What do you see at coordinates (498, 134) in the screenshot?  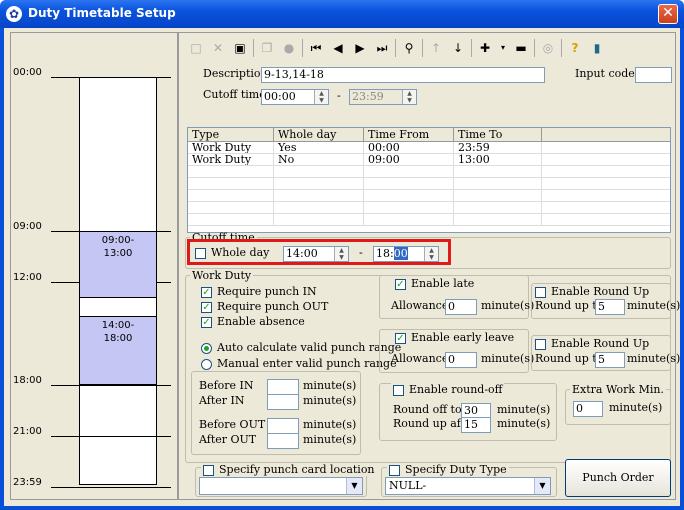 I see `column-header: Time To` at bounding box center [498, 134].